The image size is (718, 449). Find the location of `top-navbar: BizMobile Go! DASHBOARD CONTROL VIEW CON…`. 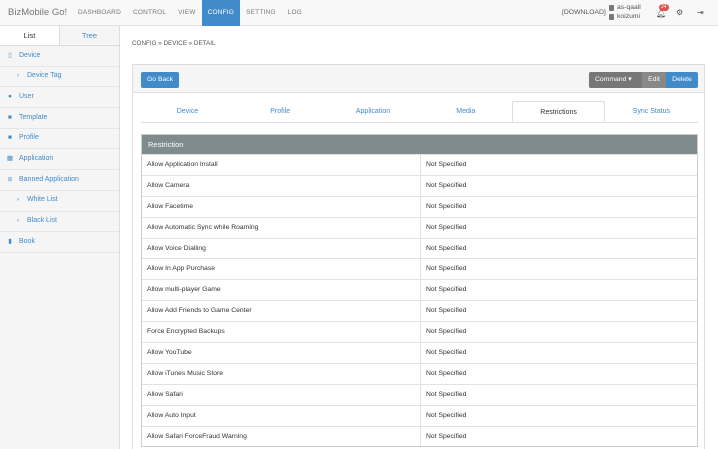

top-navbar: BizMobile Go! DASHBOARD CONTROL VIEW CON… is located at coordinates (359, 13).